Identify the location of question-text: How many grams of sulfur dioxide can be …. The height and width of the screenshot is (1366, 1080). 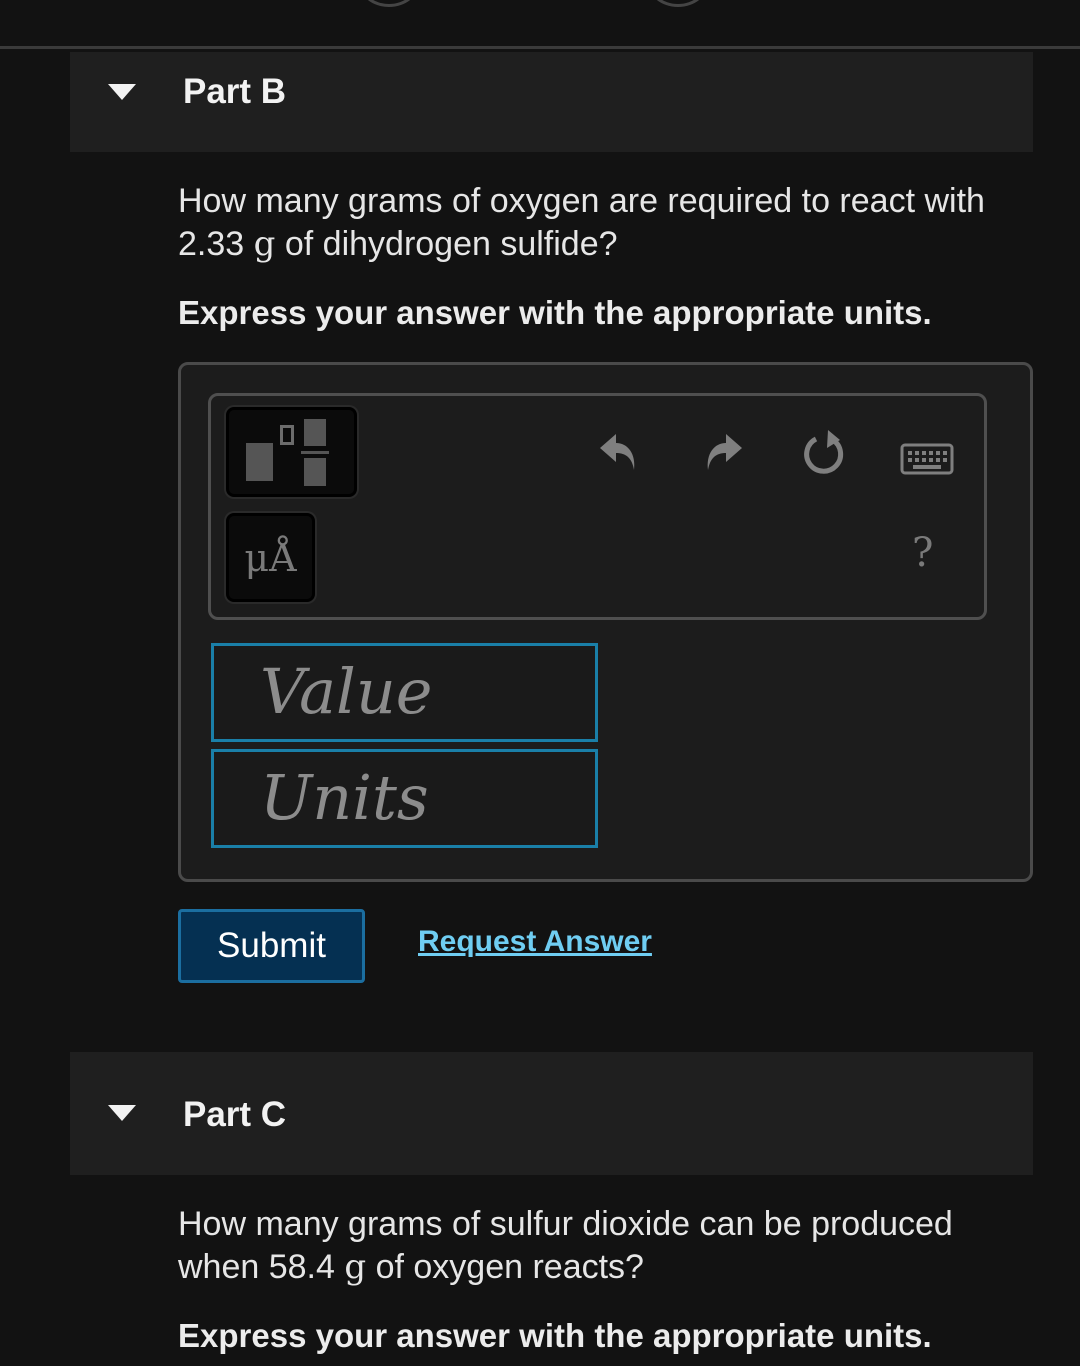
(565, 1224).